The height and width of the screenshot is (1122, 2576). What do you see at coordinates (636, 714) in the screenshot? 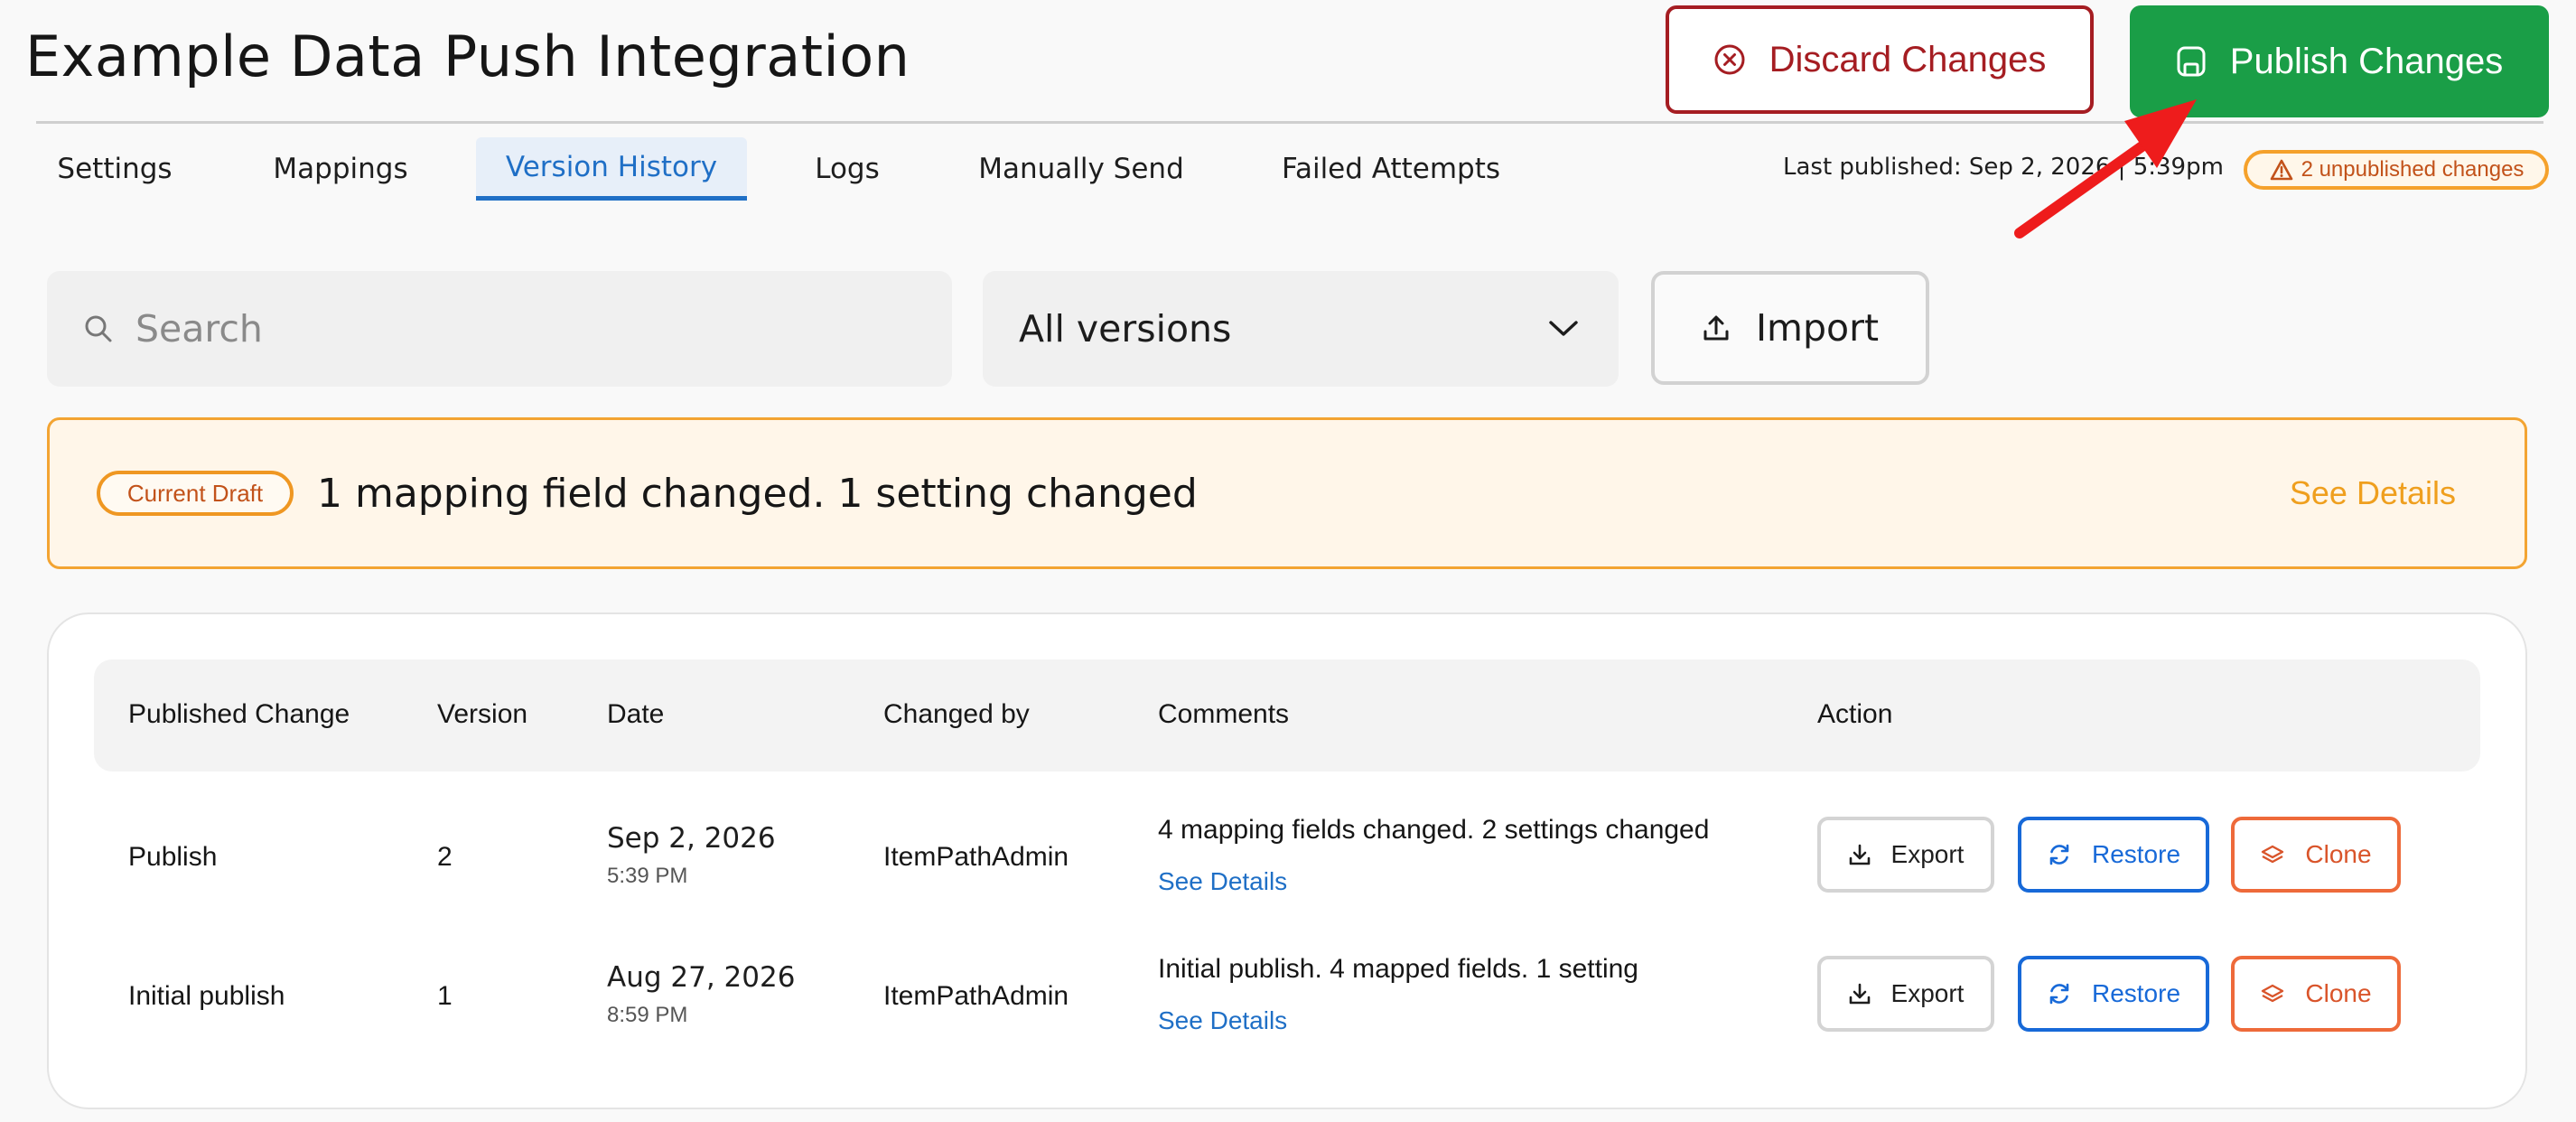
I see `header-date: Date` at bounding box center [636, 714].